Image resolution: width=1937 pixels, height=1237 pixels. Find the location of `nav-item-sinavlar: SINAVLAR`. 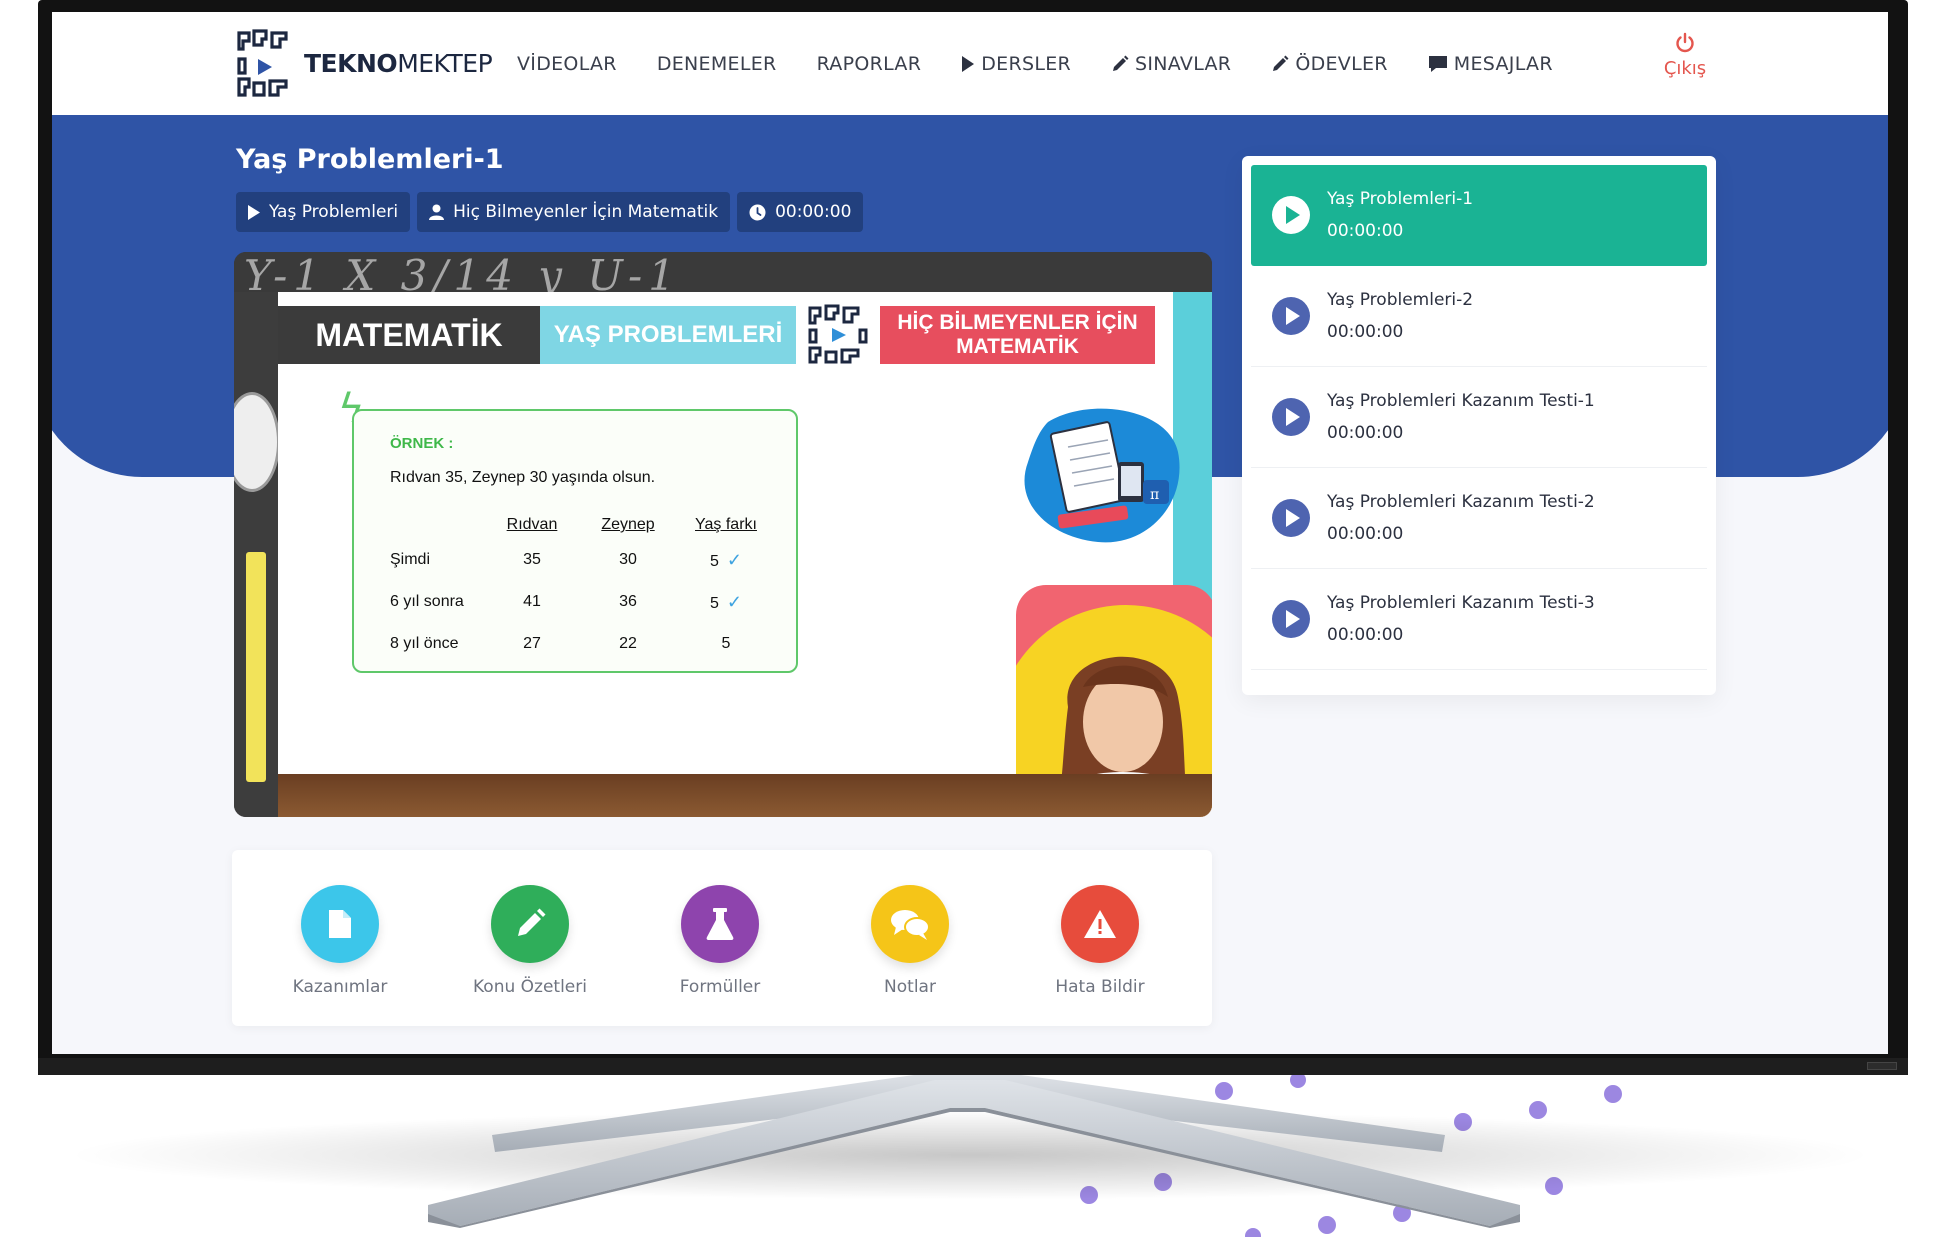

nav-item-sinavlar: SINAVLAR is located at coordinates (1171, 64).